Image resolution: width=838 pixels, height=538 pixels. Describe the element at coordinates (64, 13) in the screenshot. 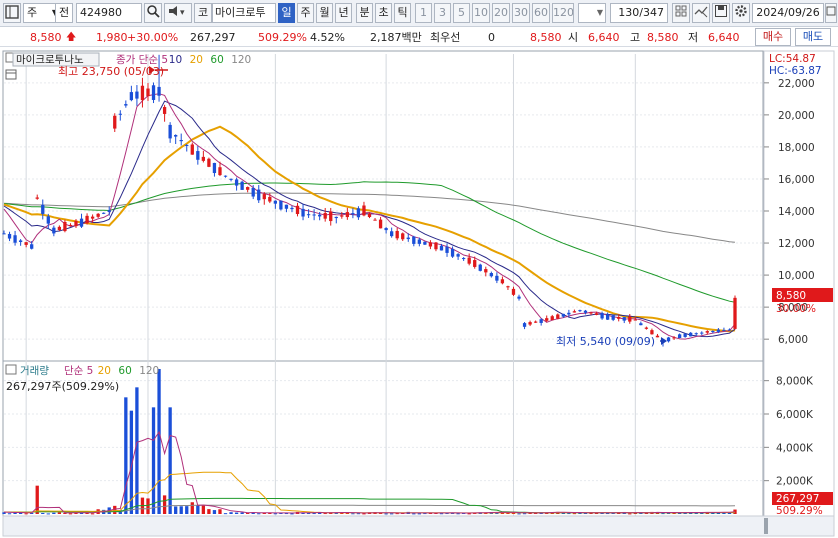

I see `market-button: 전` at that location.